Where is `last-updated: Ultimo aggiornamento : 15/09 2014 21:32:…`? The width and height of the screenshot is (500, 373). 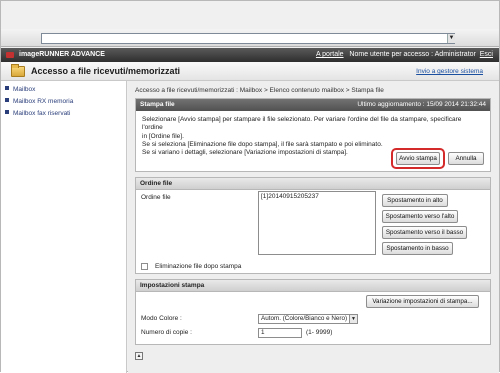 last-updated: Ultimo aggiornamento : 15/09 2014 21:32:… is located at coordinates (421, 104).